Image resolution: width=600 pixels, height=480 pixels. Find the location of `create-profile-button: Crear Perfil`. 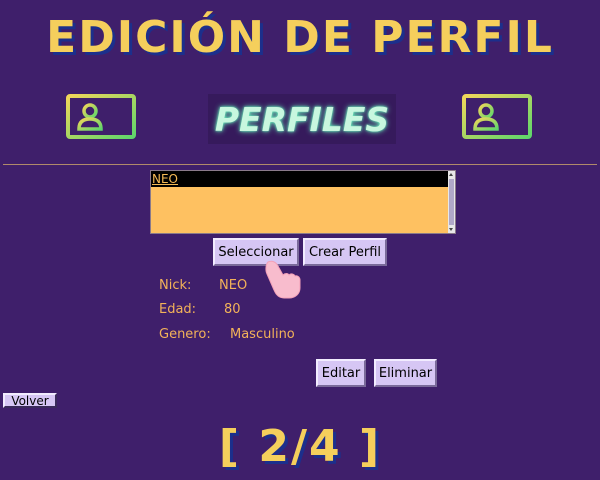

create-profile-button: Crear Perfil is located at coordinates (345, 252).